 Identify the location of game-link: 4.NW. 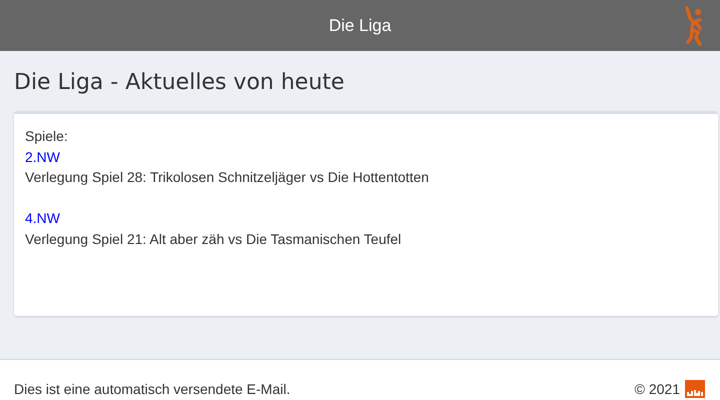
(42, 218).